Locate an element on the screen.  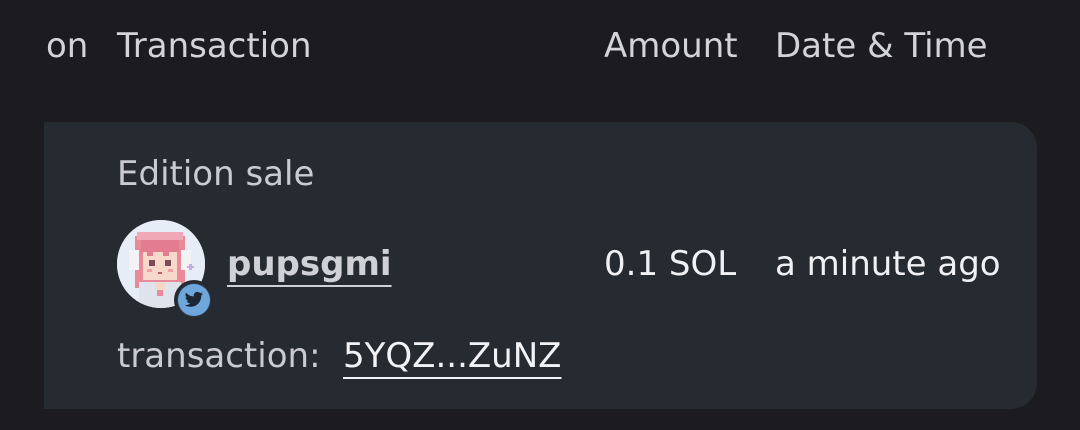
username-link: pupsgmi is located at coordinates (309, 264).